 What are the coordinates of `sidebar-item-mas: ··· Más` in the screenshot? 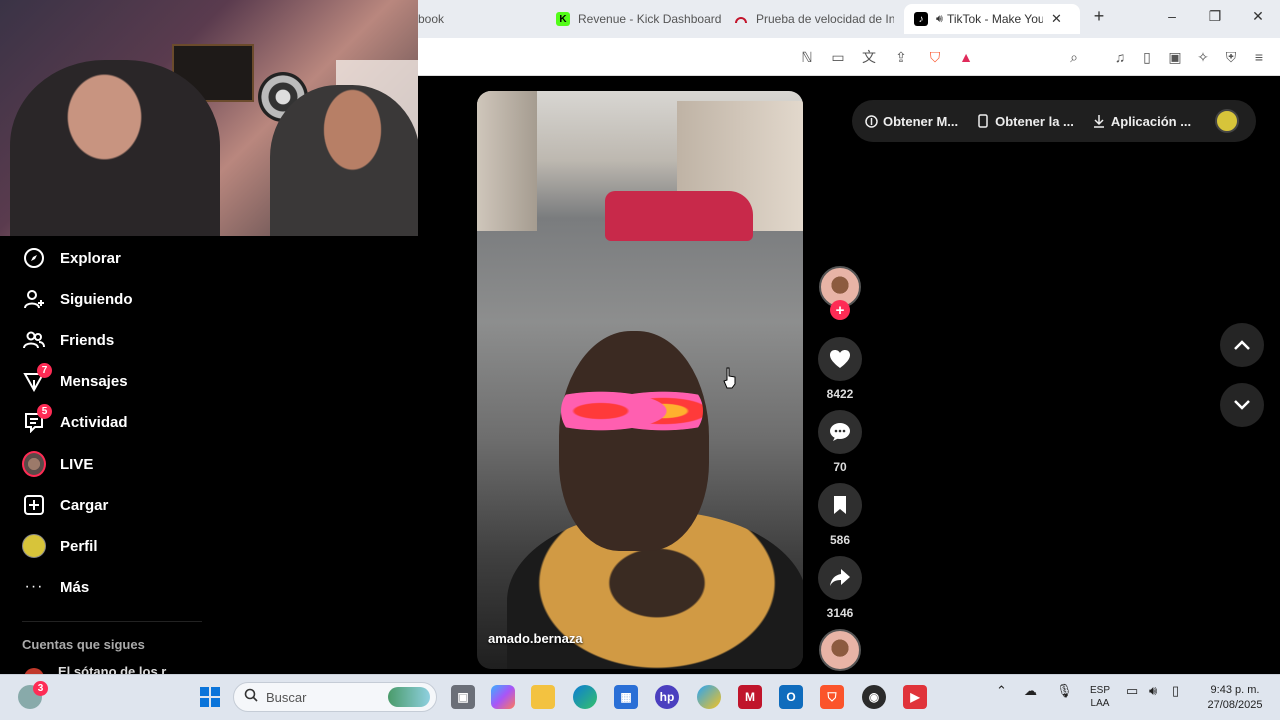 It's located at (56, 587).